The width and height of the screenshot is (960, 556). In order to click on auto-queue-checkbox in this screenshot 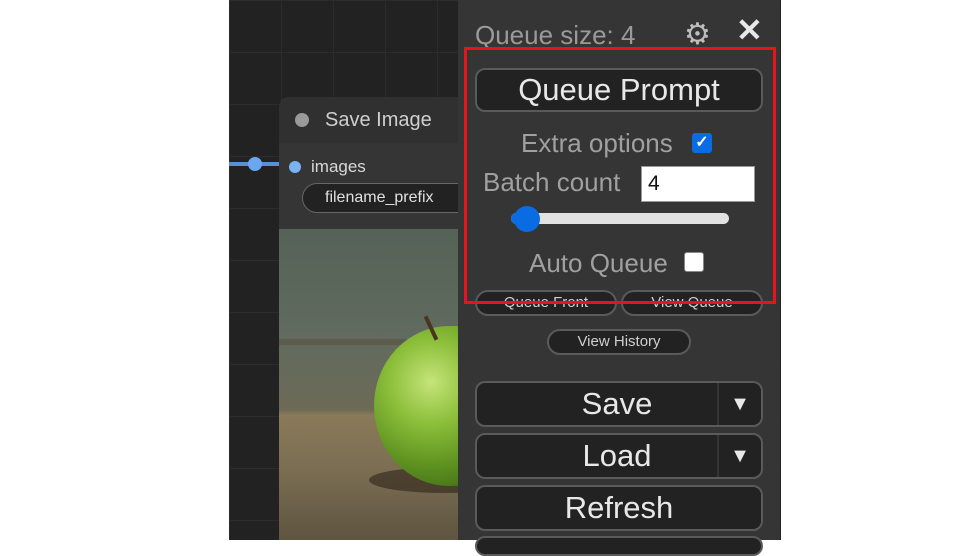, I will do `click(694, 262)`.